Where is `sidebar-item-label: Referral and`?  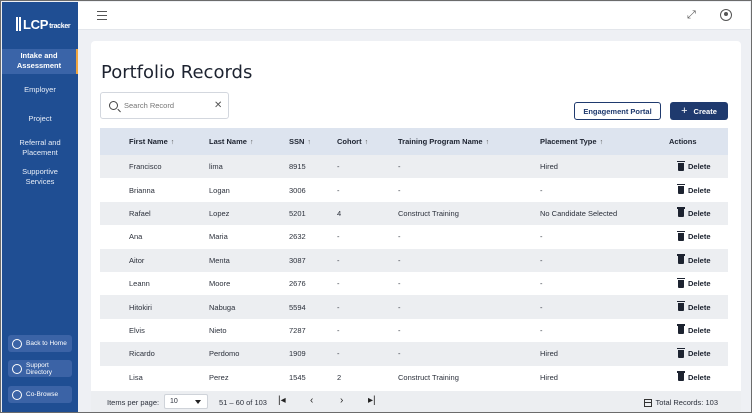 sidebar-item-label: Referral and is located at coordinates (40, 142).